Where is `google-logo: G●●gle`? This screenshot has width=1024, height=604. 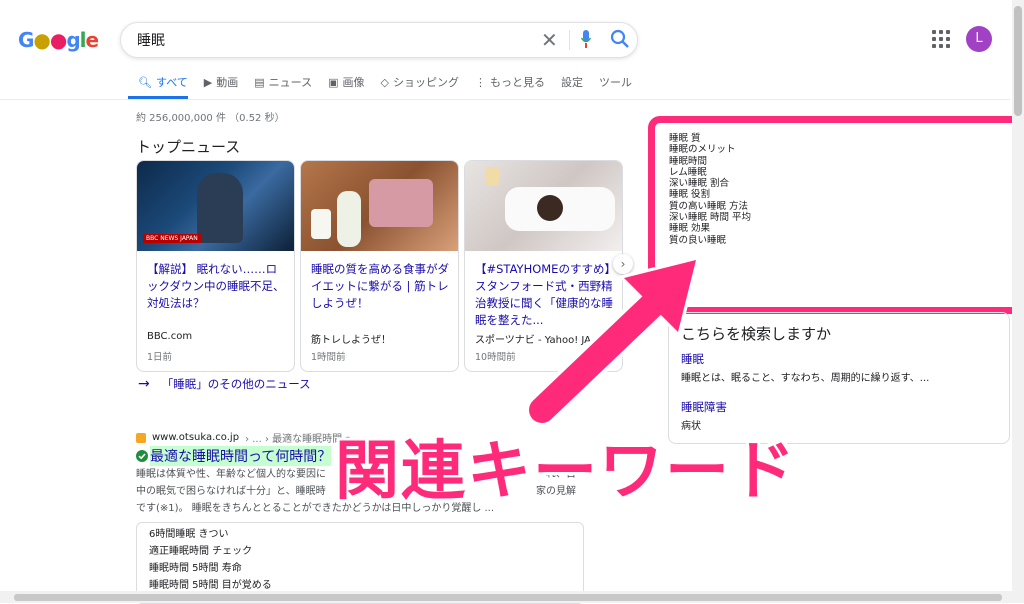 google-logo: G●●gle is located at coordinates (58, 40).